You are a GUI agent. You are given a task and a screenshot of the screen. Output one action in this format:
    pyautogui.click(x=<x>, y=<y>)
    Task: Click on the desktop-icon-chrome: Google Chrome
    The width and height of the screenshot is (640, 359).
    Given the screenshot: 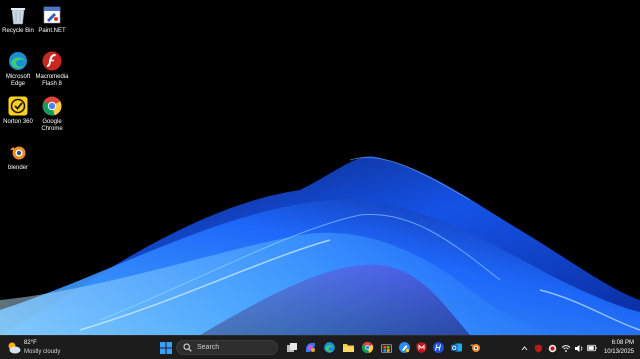 What is the action you would take?
    pyautogui.click(x=52, y=114)
    